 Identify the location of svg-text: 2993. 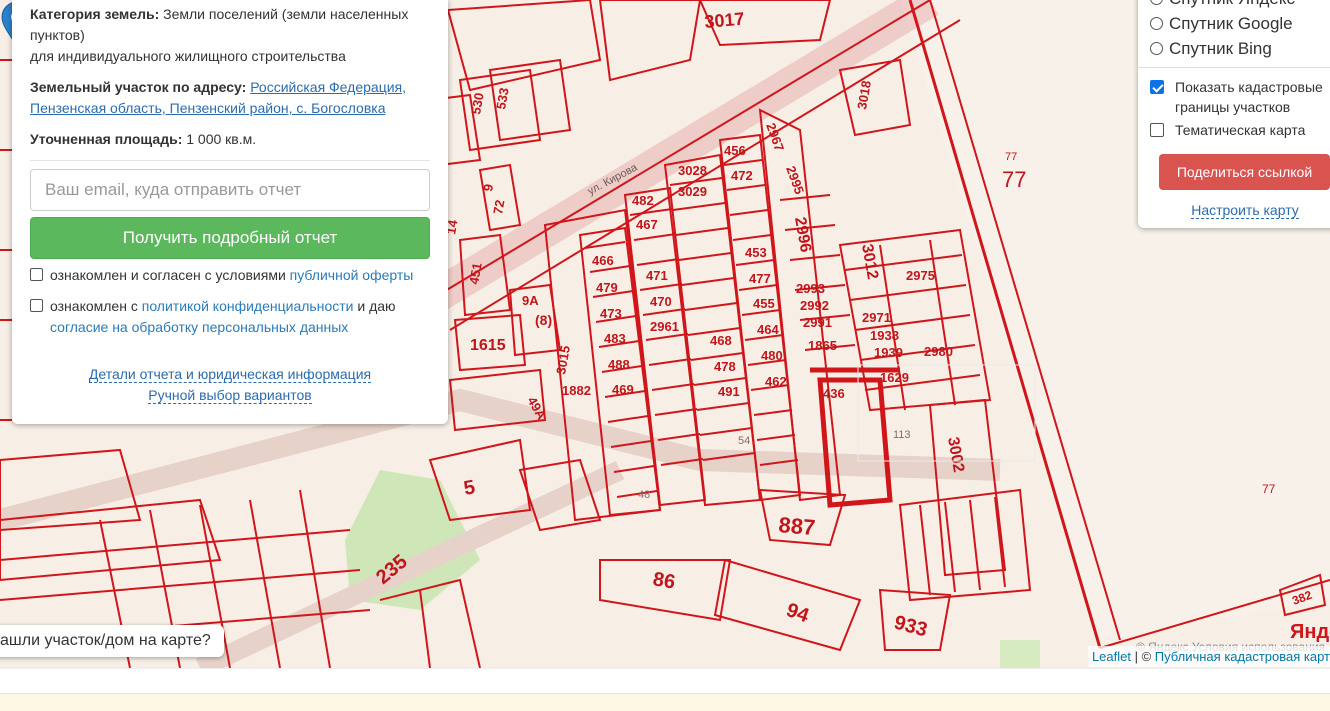
(810, 288).